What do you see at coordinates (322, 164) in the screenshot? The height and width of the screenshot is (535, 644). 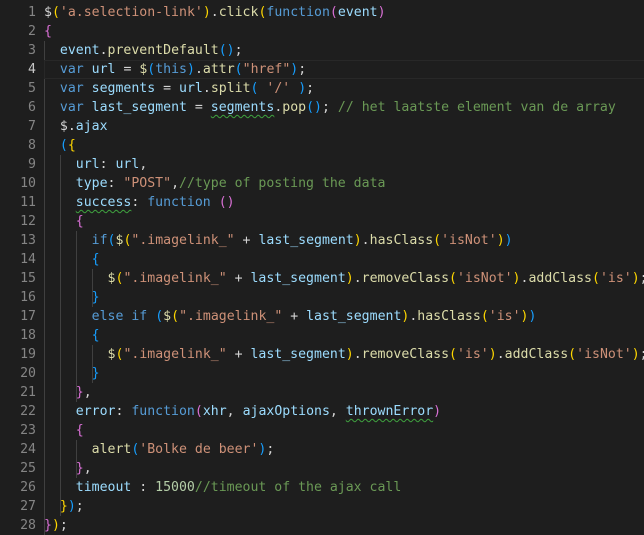 I see `code-line: 9 url: url,` at bounding box center [322, 164].